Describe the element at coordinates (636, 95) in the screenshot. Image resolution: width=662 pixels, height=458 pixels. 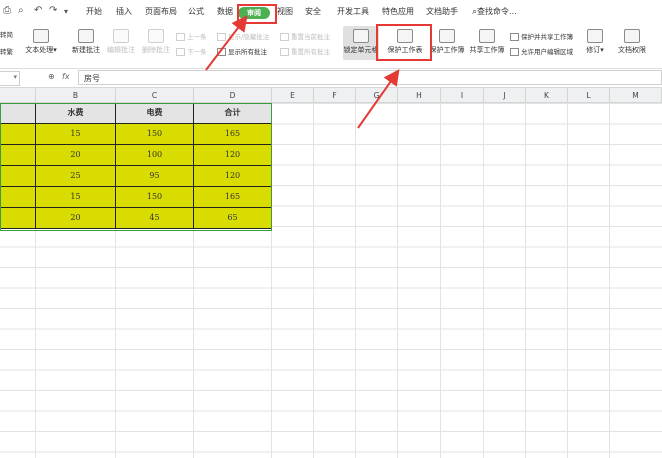
I see `column-header-m: M` at that location.